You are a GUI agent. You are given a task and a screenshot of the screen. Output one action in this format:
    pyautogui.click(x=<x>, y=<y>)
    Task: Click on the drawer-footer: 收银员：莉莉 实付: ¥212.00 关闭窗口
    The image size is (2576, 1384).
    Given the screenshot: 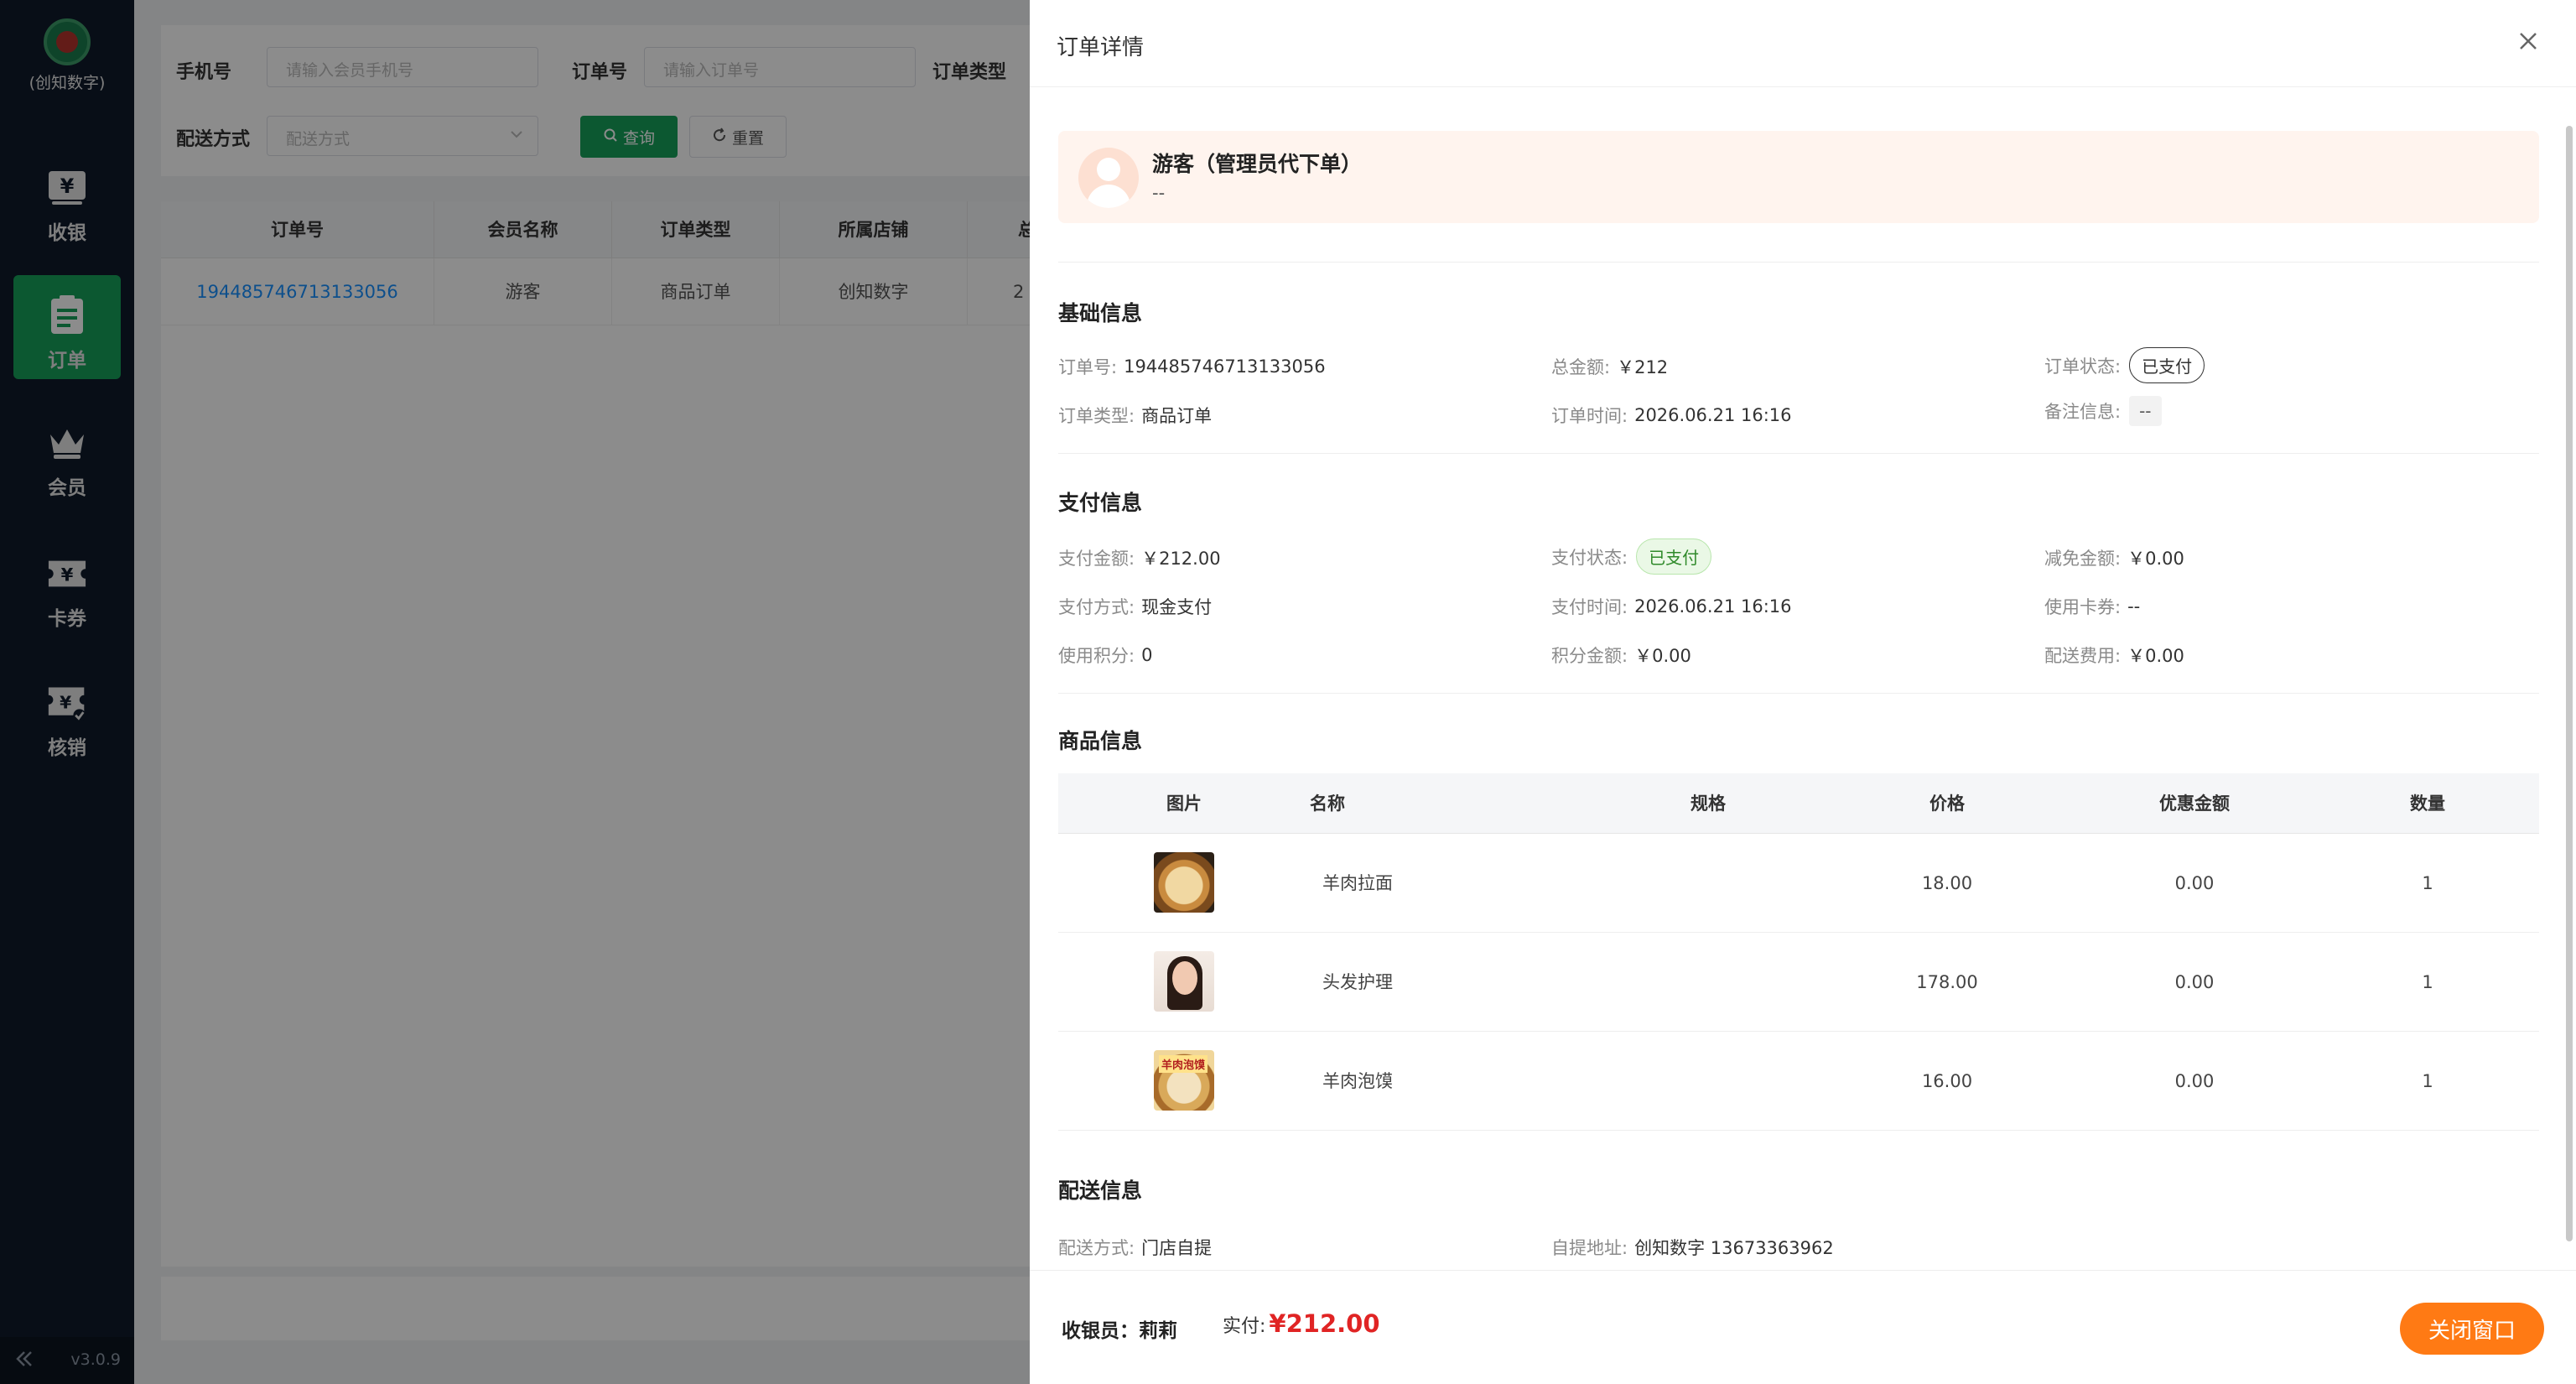 What is the action you would take?
    pyautogui.click(x=1803, y=1327)
    